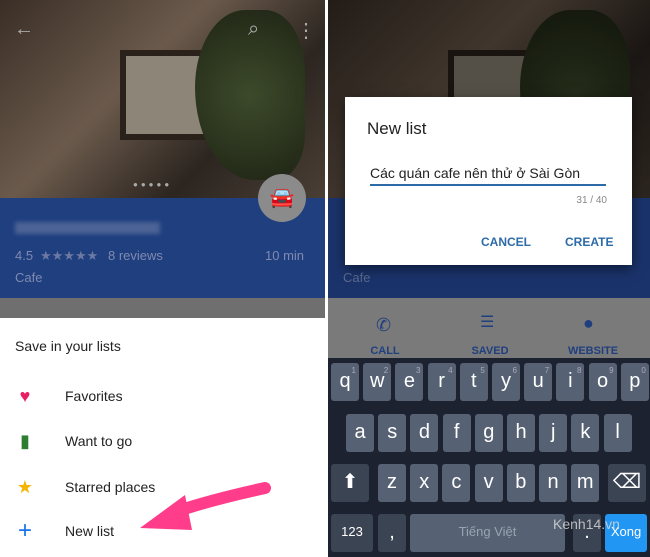  Describe the element at coordinates (487, 322) in the screenshot. I see `saved-list-icon: ☰` at that location.